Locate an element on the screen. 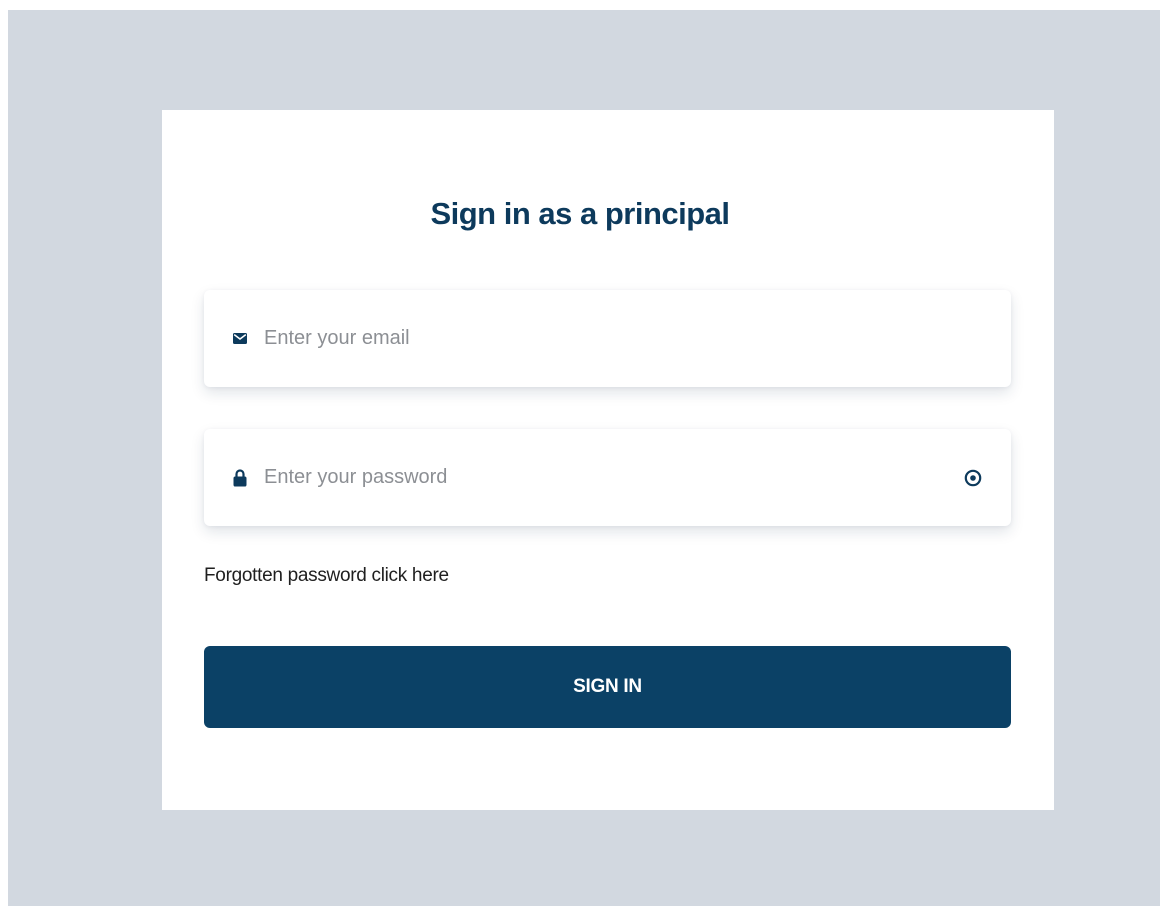 This screenshot has height=906, width=1160. email-input is located at coordinates (600, 338).